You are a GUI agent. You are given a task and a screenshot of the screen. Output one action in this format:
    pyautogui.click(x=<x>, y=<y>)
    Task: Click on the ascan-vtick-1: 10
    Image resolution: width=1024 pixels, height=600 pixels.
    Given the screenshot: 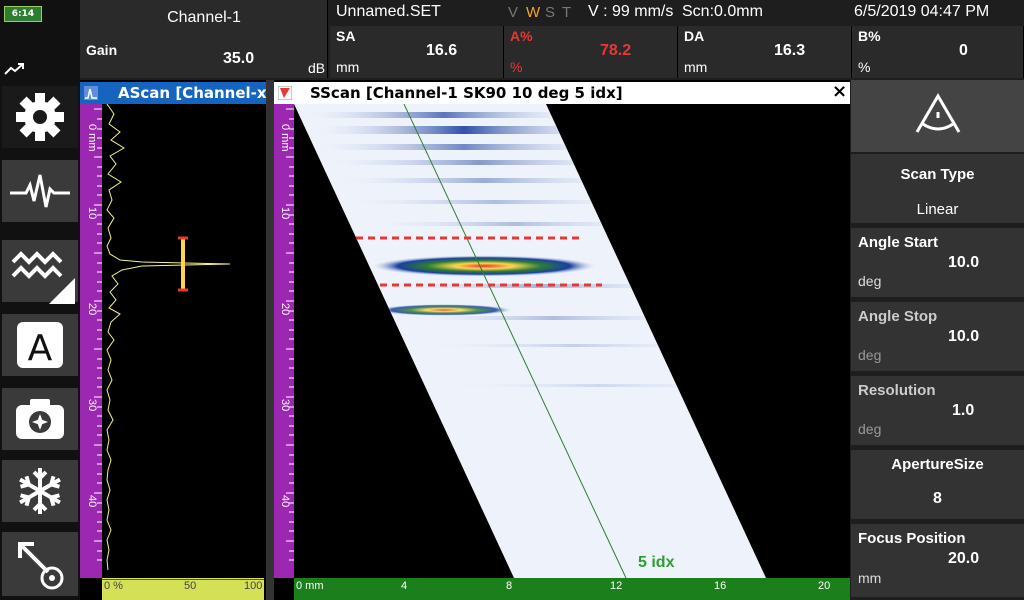 What is the action you would take?
    pyautogui.click(x=92, y=213)
    